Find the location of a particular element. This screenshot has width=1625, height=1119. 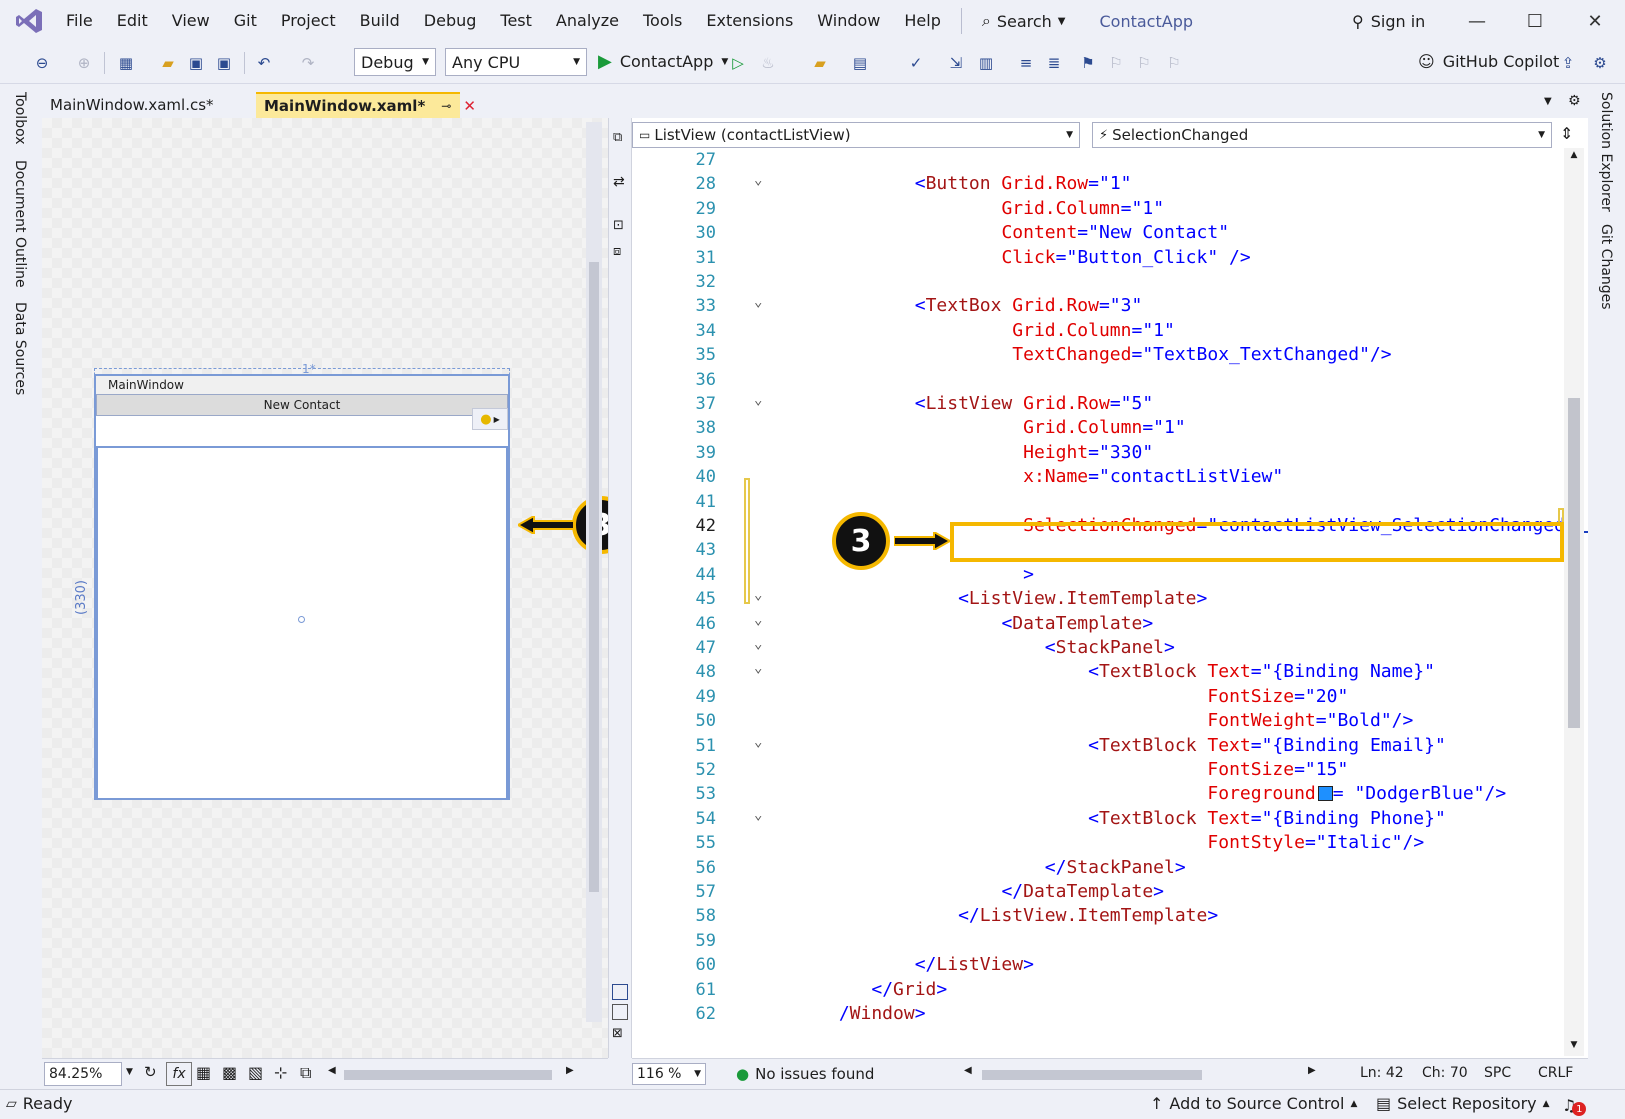

code-line: 34 Grid.Column="1" is located at coordinates (1110, 331).